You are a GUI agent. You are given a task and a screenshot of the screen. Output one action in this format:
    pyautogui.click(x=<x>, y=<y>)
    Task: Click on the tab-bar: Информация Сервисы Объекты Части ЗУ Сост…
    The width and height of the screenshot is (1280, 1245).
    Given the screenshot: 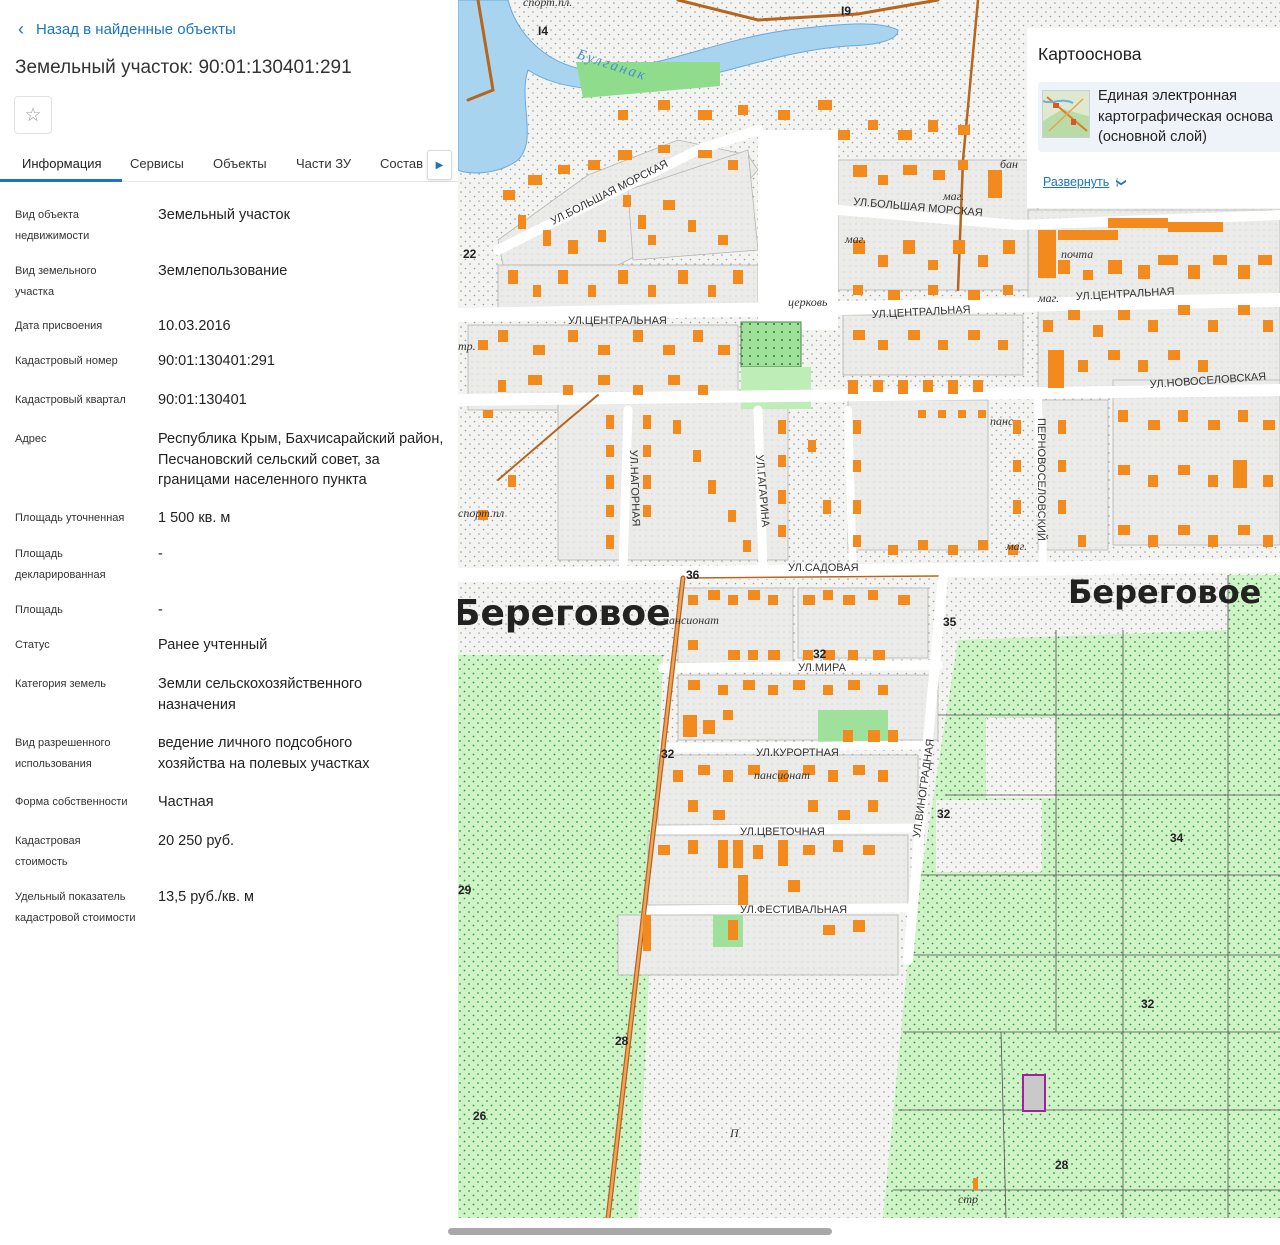 What is the action you would take?
    pyautogui.click(x=229, y=164)
    